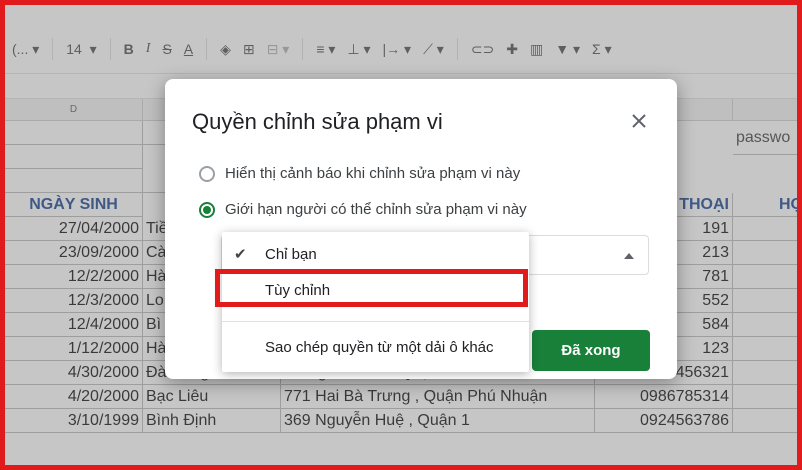 The width and height of the screenshot is (802, 470). What do you see at coordinates (317, 121) in the screenshot?
I see `dialog-title: Quyền chỉnh sửa phạm vi` at bounding box center [317, 121].